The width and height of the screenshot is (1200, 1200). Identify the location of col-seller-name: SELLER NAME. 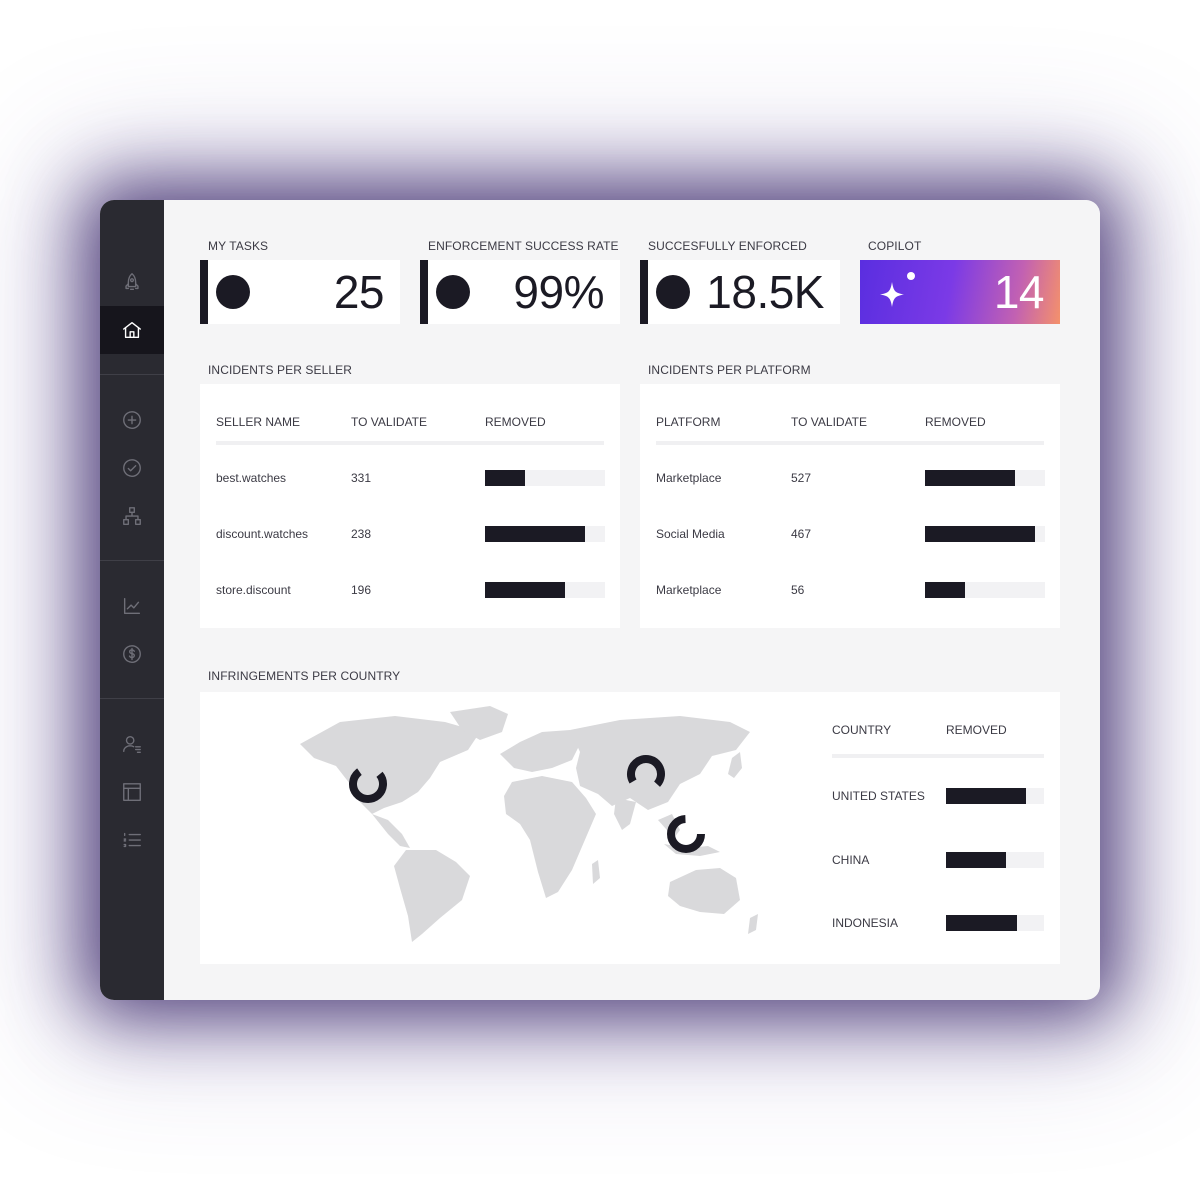
(258, 422).